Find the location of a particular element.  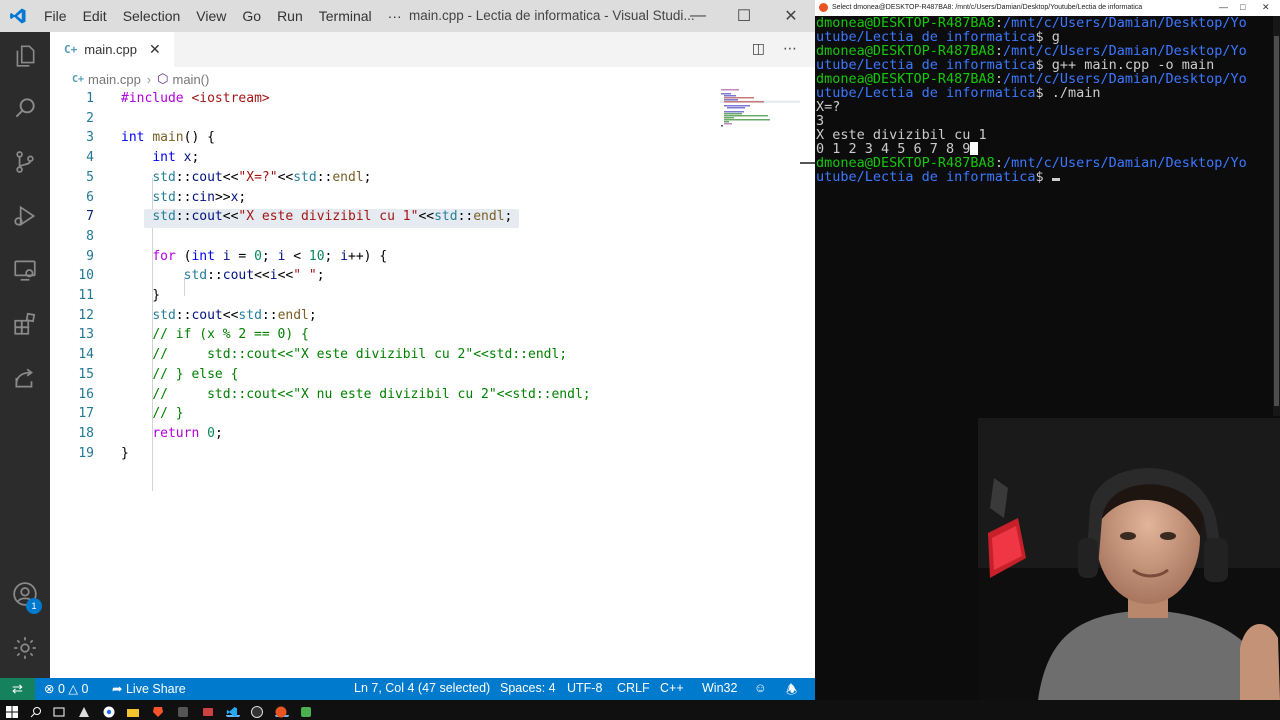

code-line: 15 // } else { is located at coordinates (158, 374).